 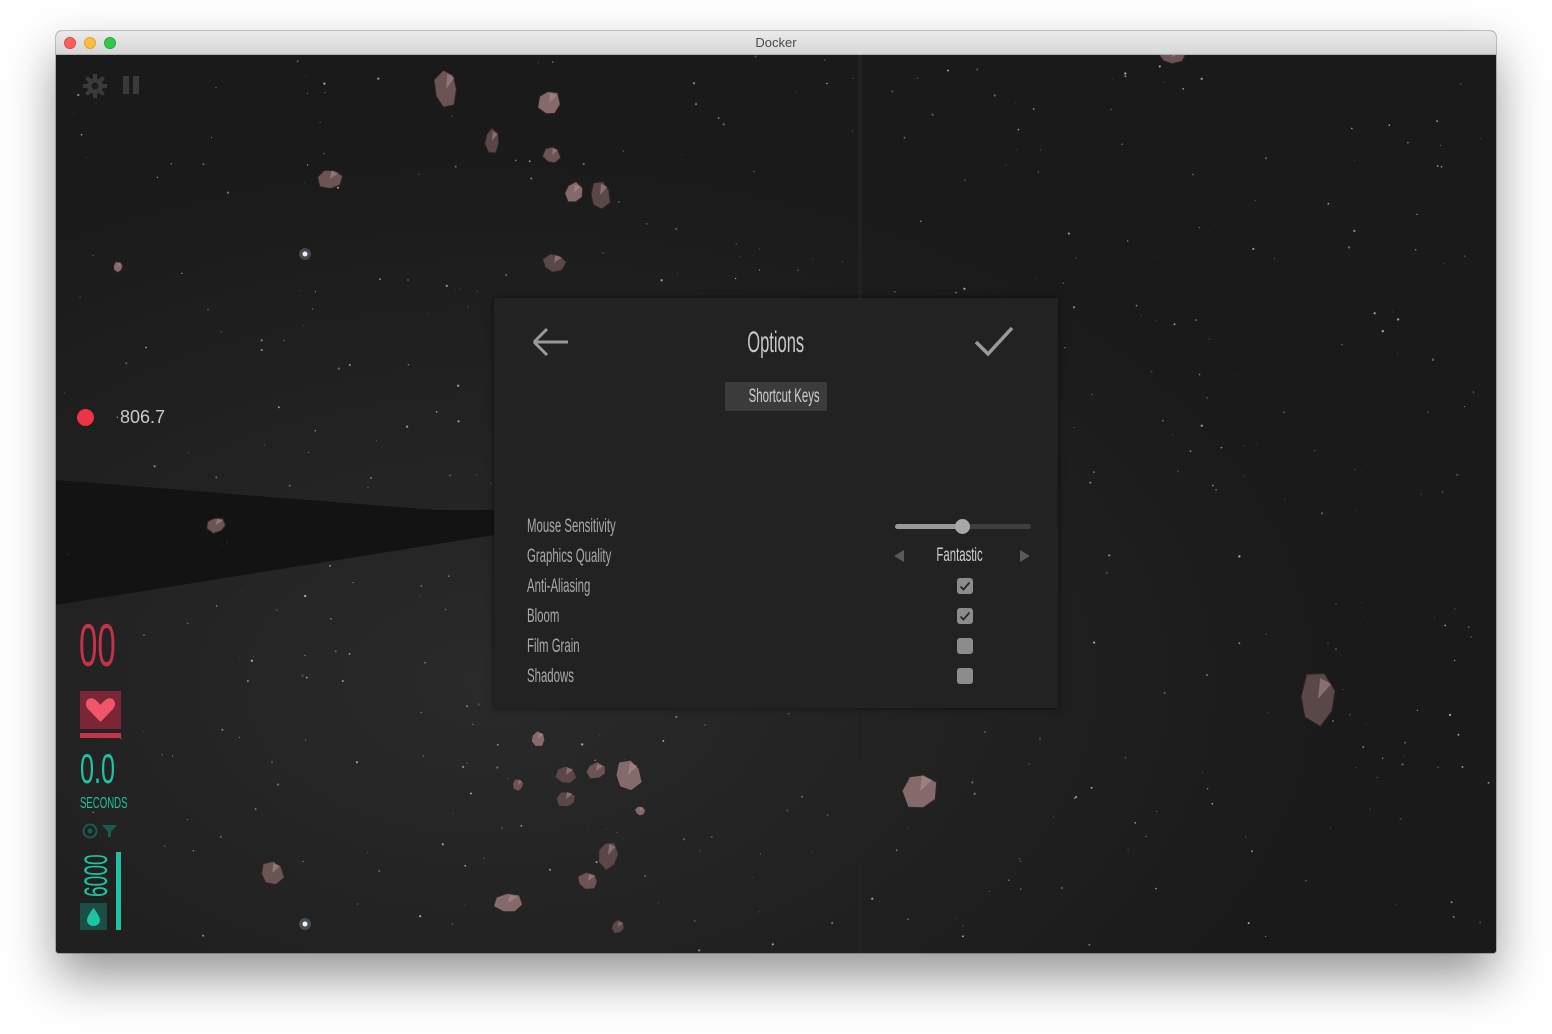 I want to click on anti-aliasing-checkbox, so click(x=965, y=586).